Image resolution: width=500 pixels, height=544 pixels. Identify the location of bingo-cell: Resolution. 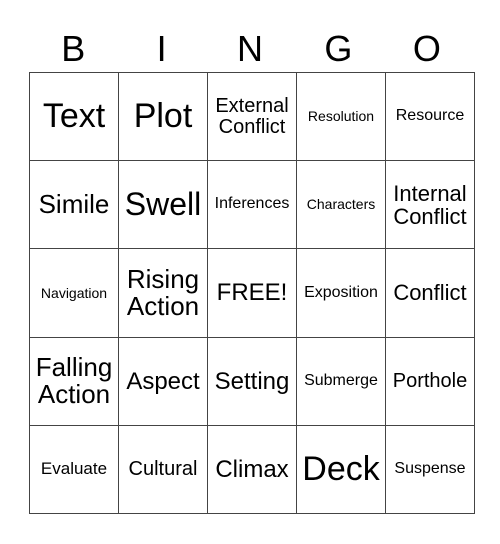
(341, 116).